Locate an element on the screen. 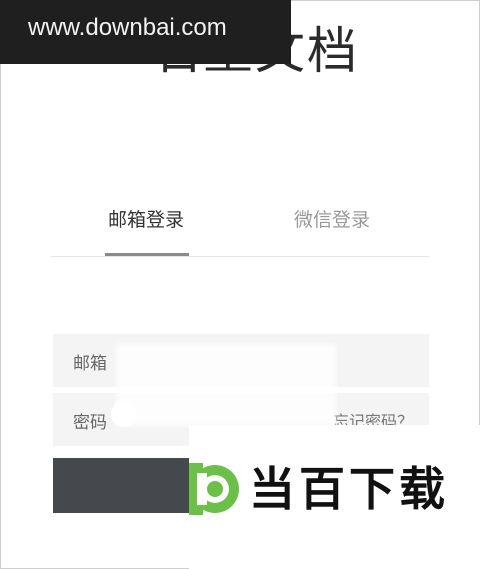 The image size is (480, 569). password-label: 密码 is located at coordinates (90, 423).